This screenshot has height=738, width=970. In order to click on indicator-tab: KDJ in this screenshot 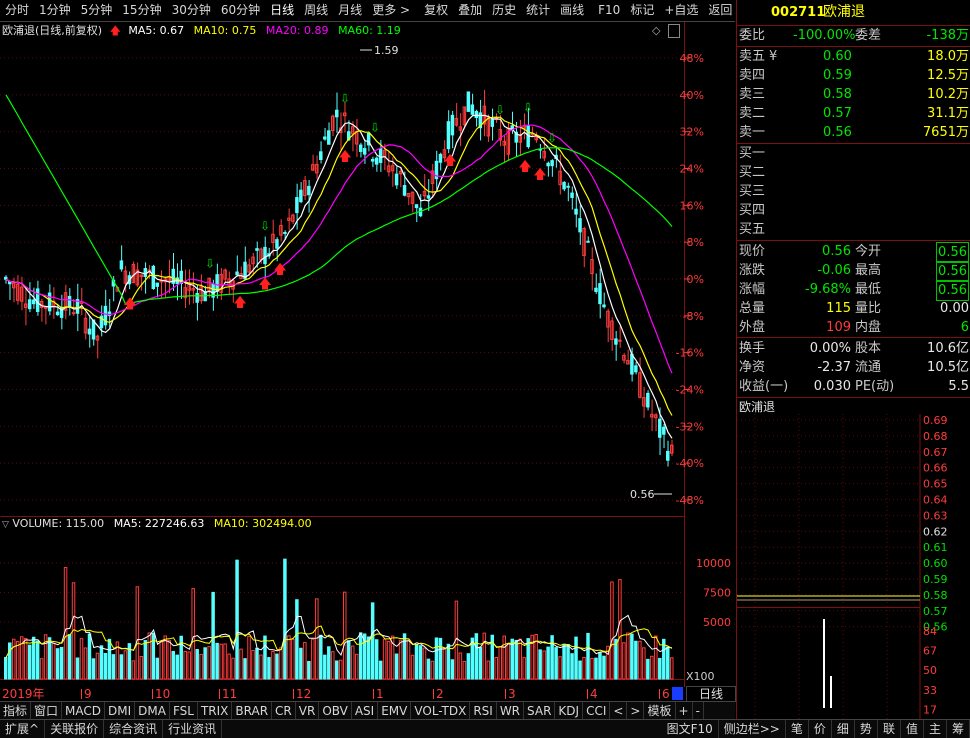, I will do `click(569, 711)`.